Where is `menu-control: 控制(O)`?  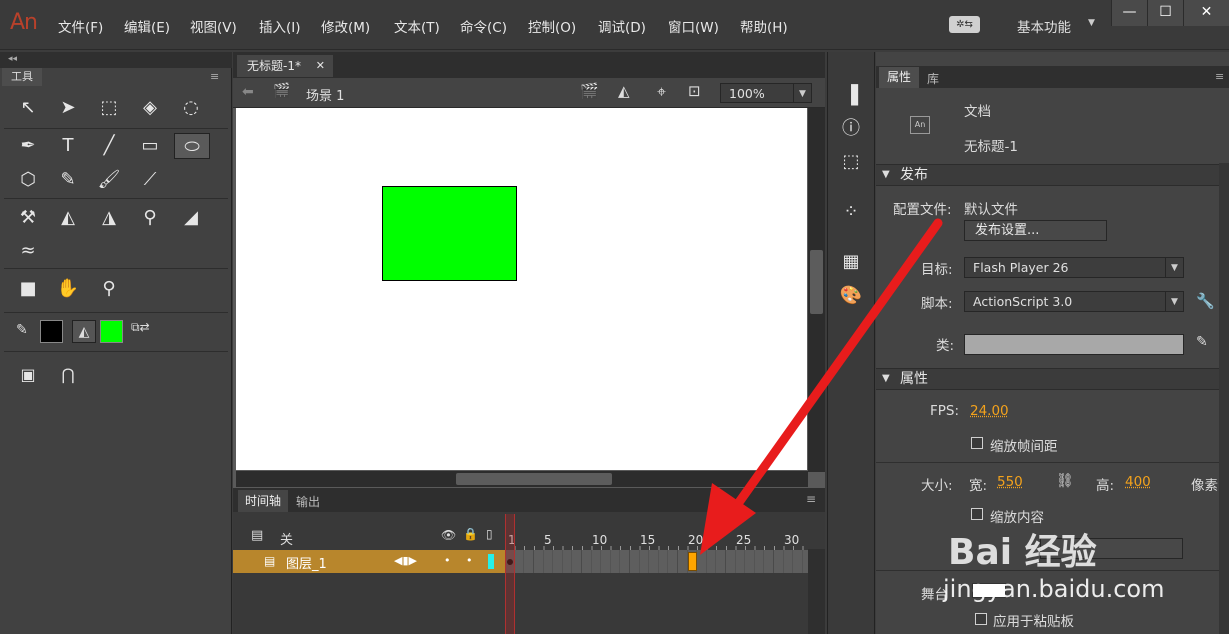
menu-control: 控制(O) is located at coordinates (552, 26).